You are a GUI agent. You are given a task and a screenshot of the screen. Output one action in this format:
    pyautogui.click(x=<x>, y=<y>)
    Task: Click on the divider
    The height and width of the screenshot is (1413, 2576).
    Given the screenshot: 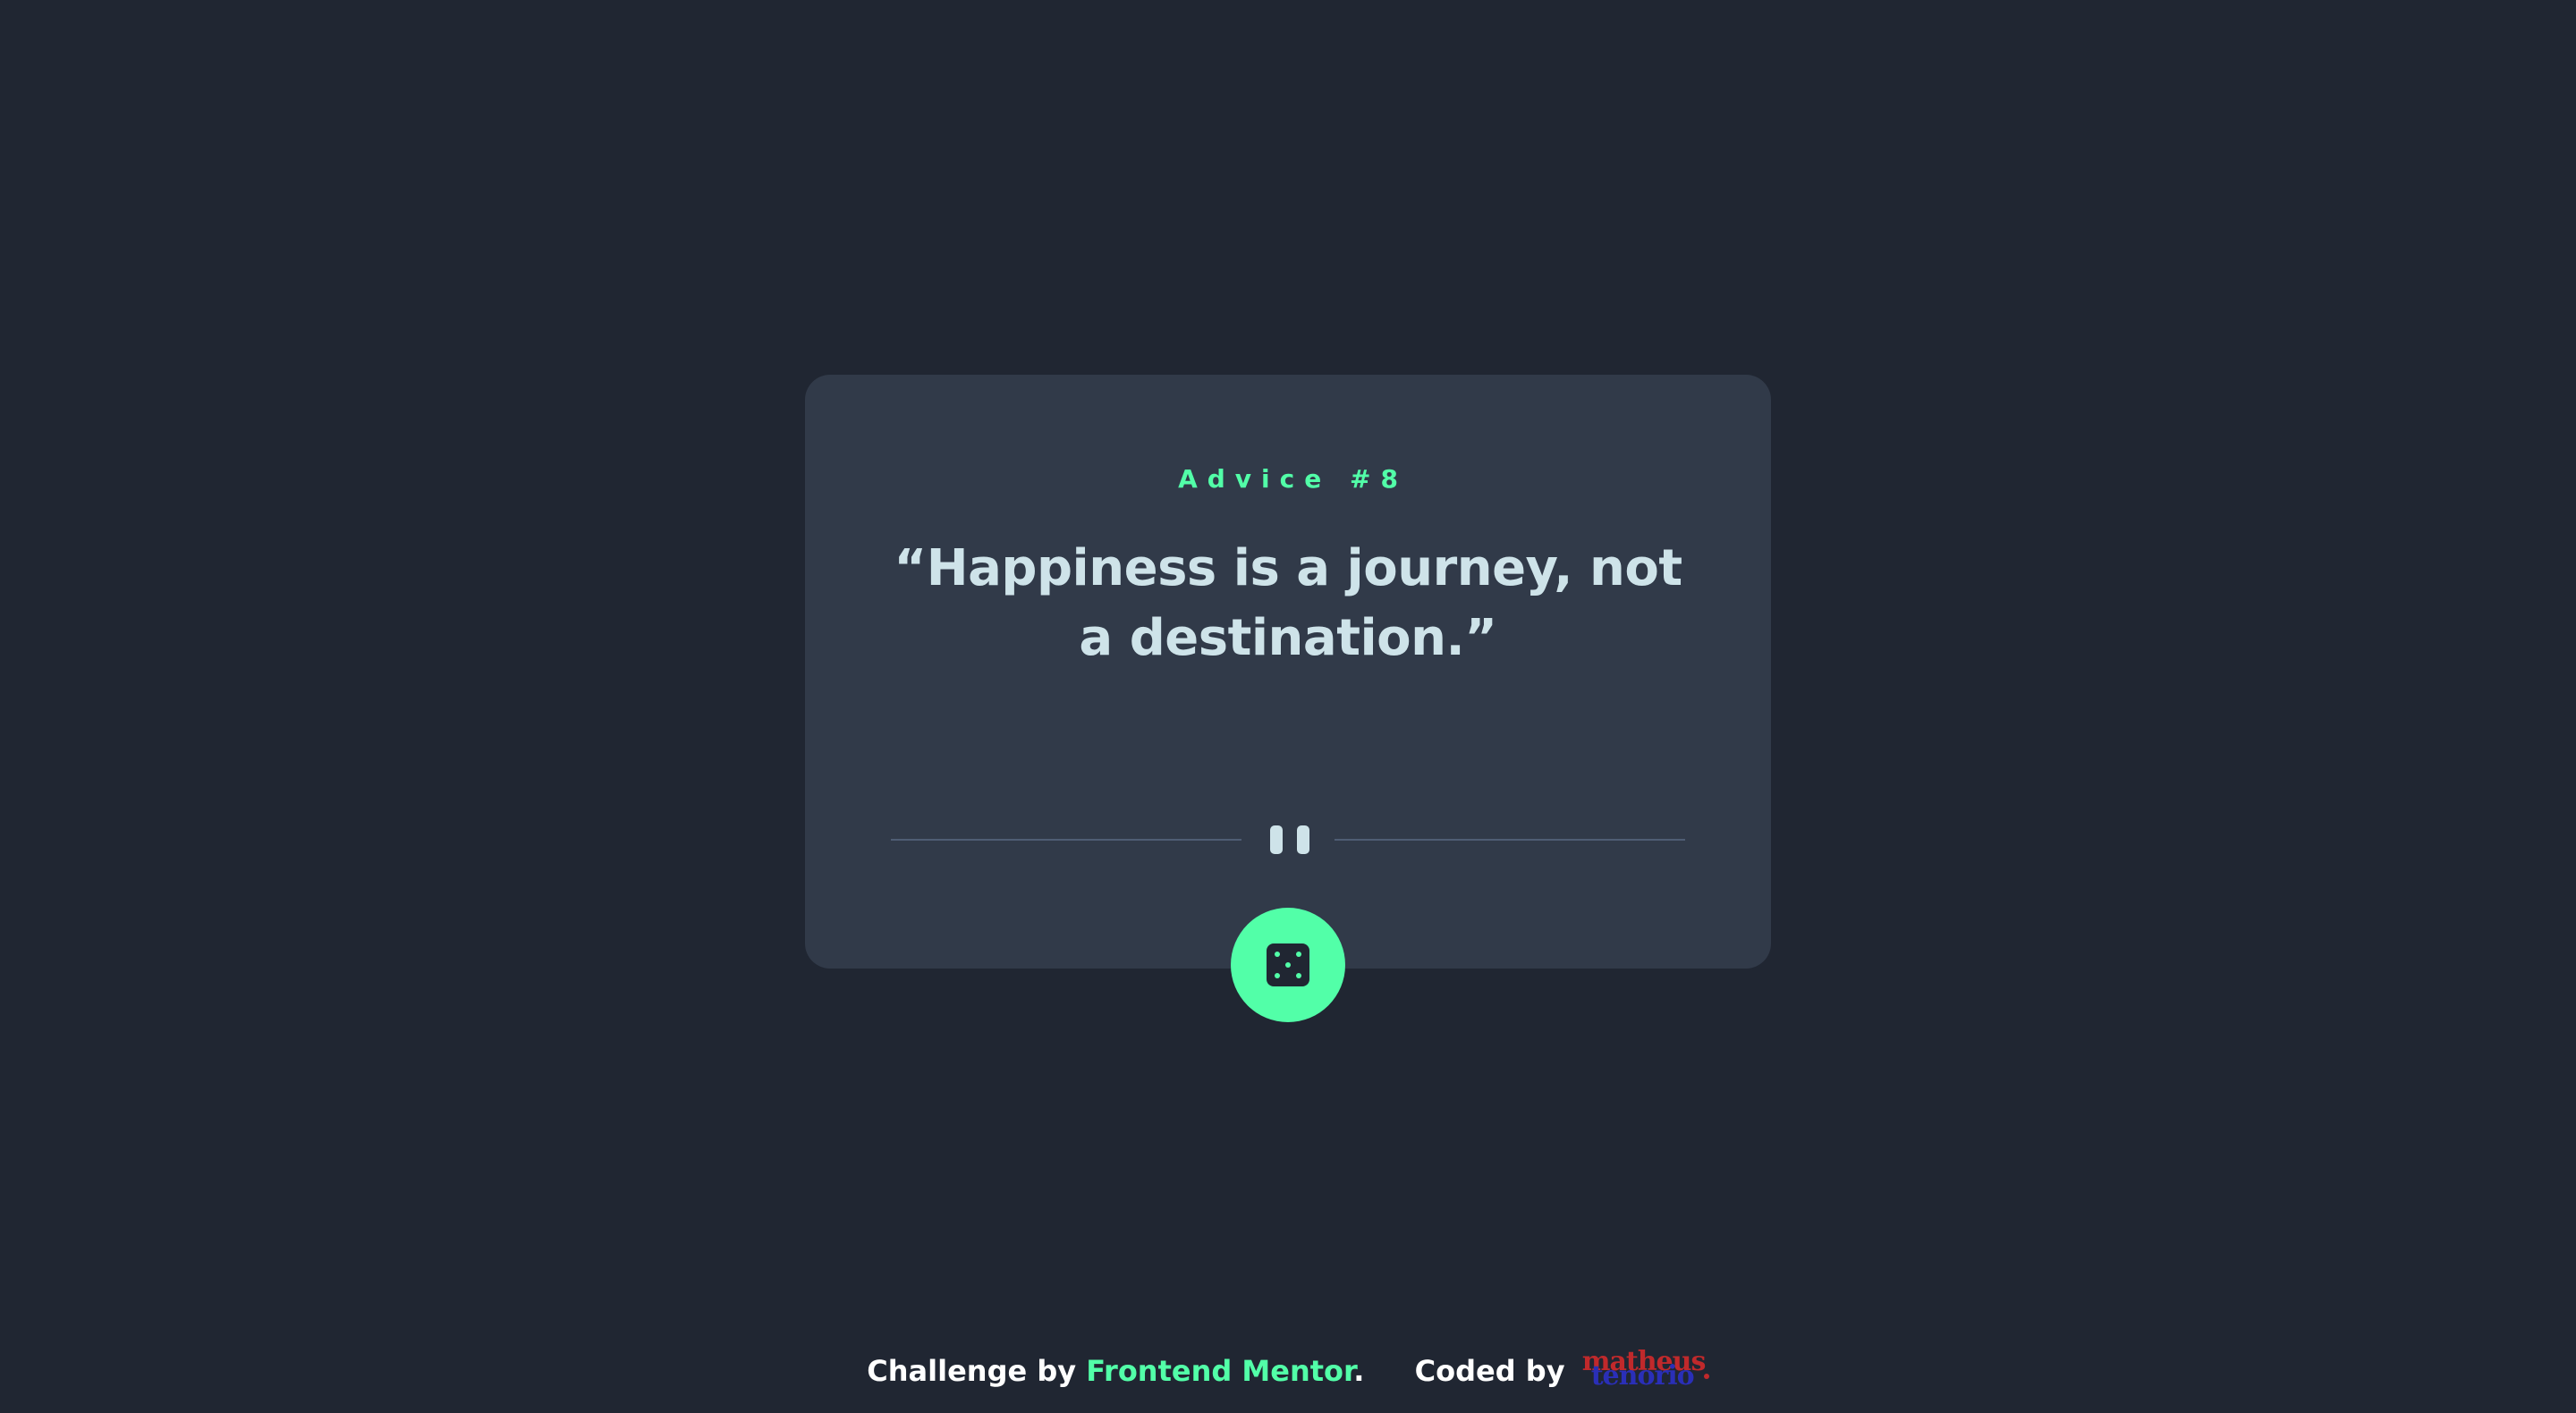 What is the action you would take?
    pyautogui.click(x=1288, y=840)
    